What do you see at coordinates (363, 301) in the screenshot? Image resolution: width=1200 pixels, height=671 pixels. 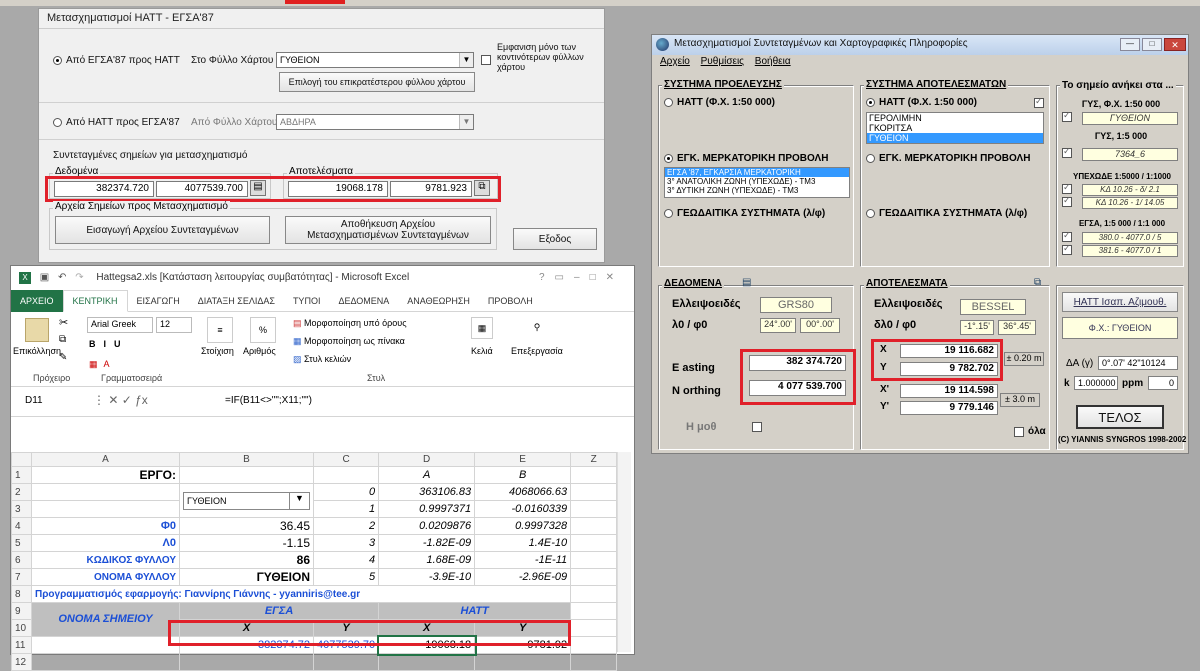 I see `tab-data: ΔΕΔΟΜΕΝΑ` at bounding box center [363, 301].